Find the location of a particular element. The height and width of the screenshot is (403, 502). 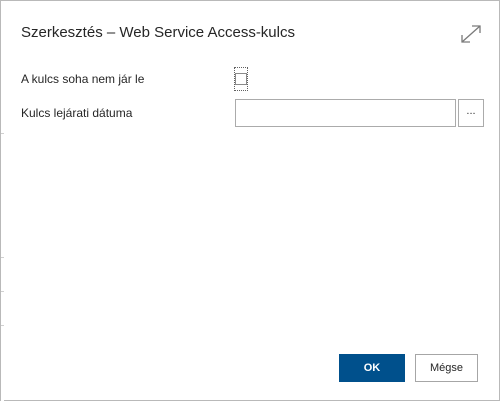

never-expires-checkbox is located at coordinates (241, 79).